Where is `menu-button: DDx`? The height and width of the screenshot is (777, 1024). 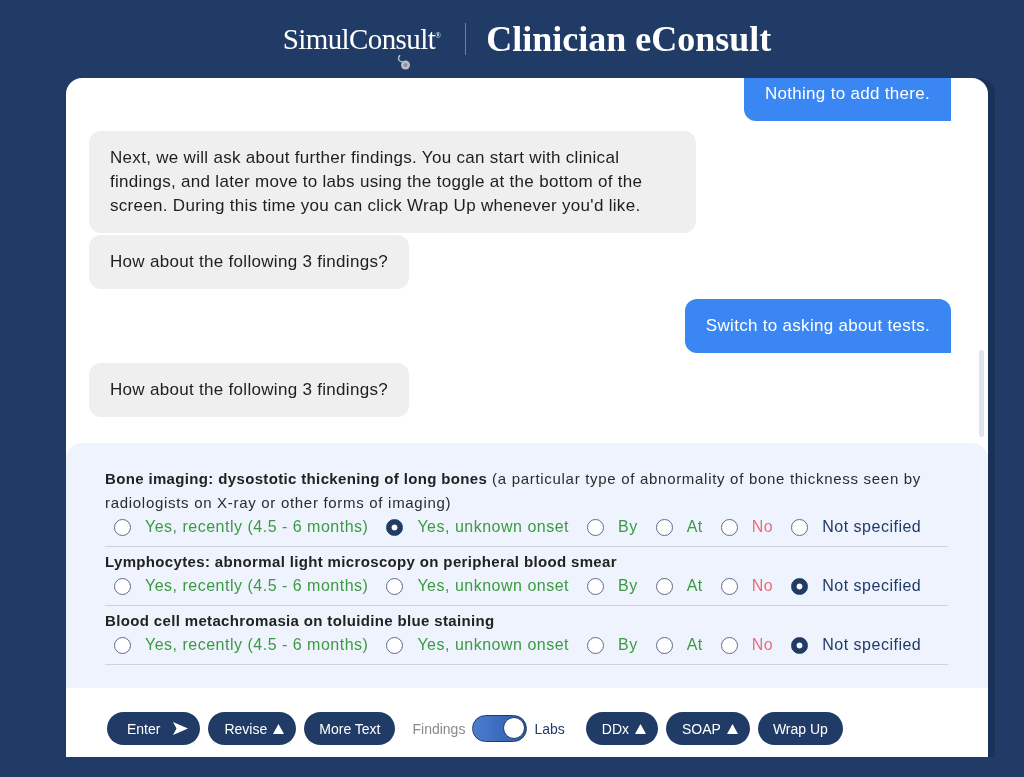
menu-button: DDx is located at coordinates (621, 728).